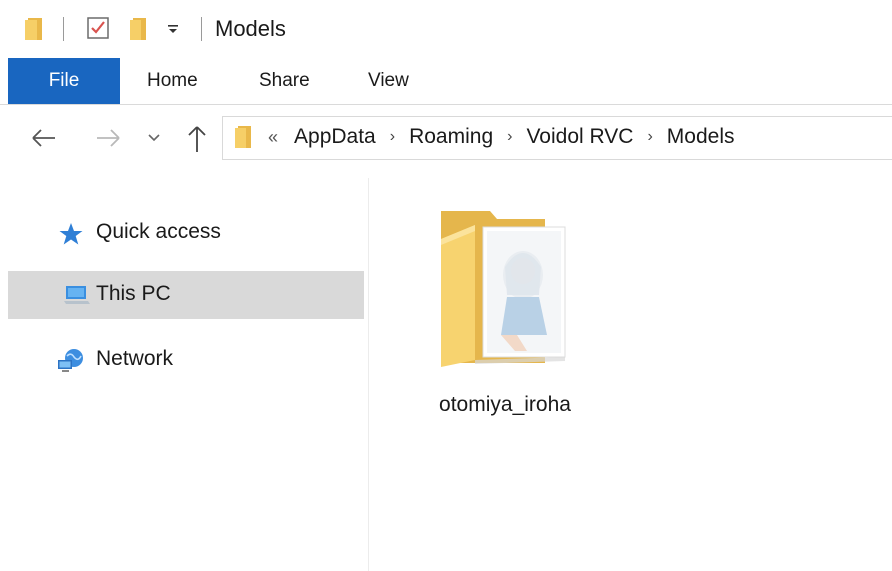 The image size is (892, 571). What do you see at coordinates (72, 363) in the screenshot?
I see `network-icon` at bounding box center [72, 363].